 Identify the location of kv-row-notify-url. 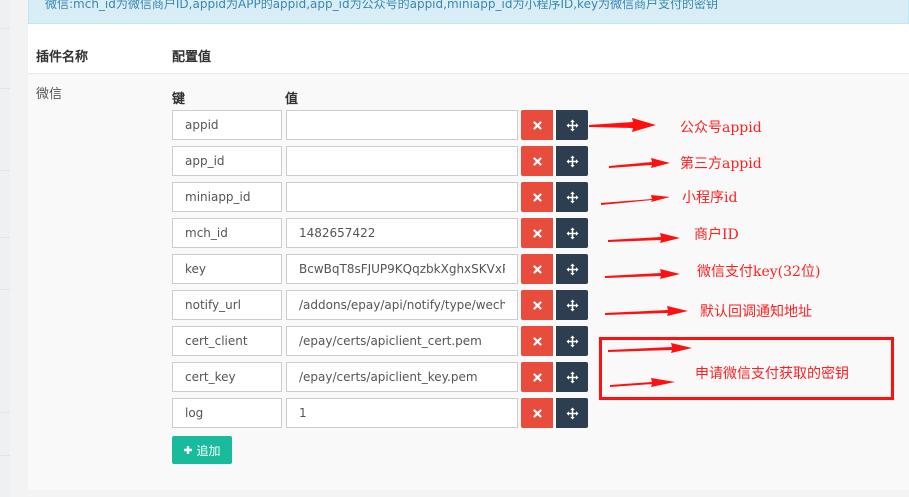
(382, 305).